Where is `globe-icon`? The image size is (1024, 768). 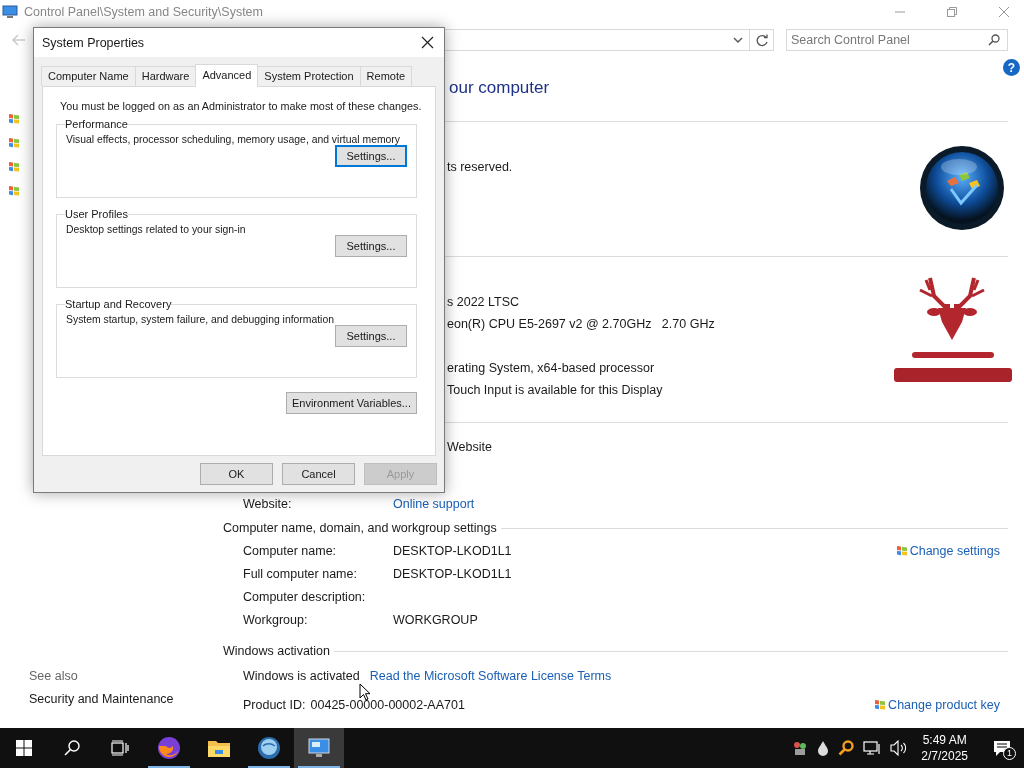
globe-icon is located at coordinates (269, 748).